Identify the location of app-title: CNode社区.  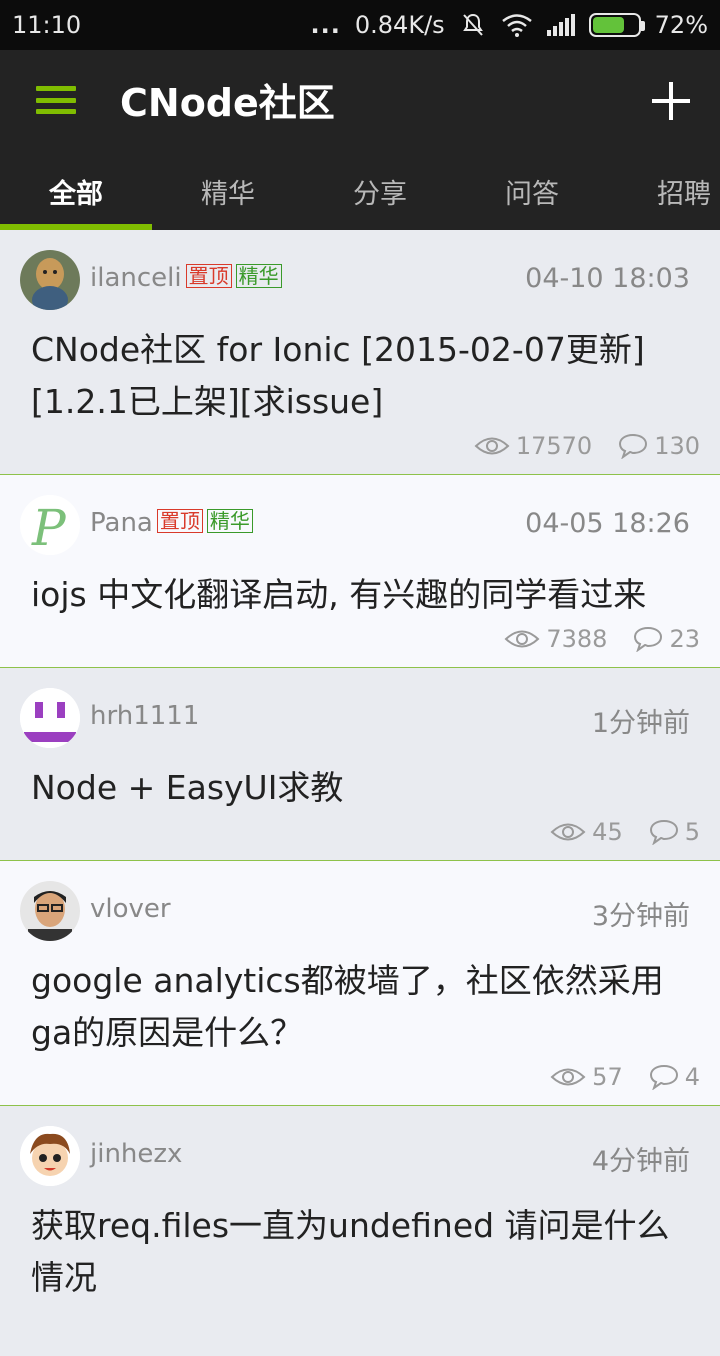
(227, 103).